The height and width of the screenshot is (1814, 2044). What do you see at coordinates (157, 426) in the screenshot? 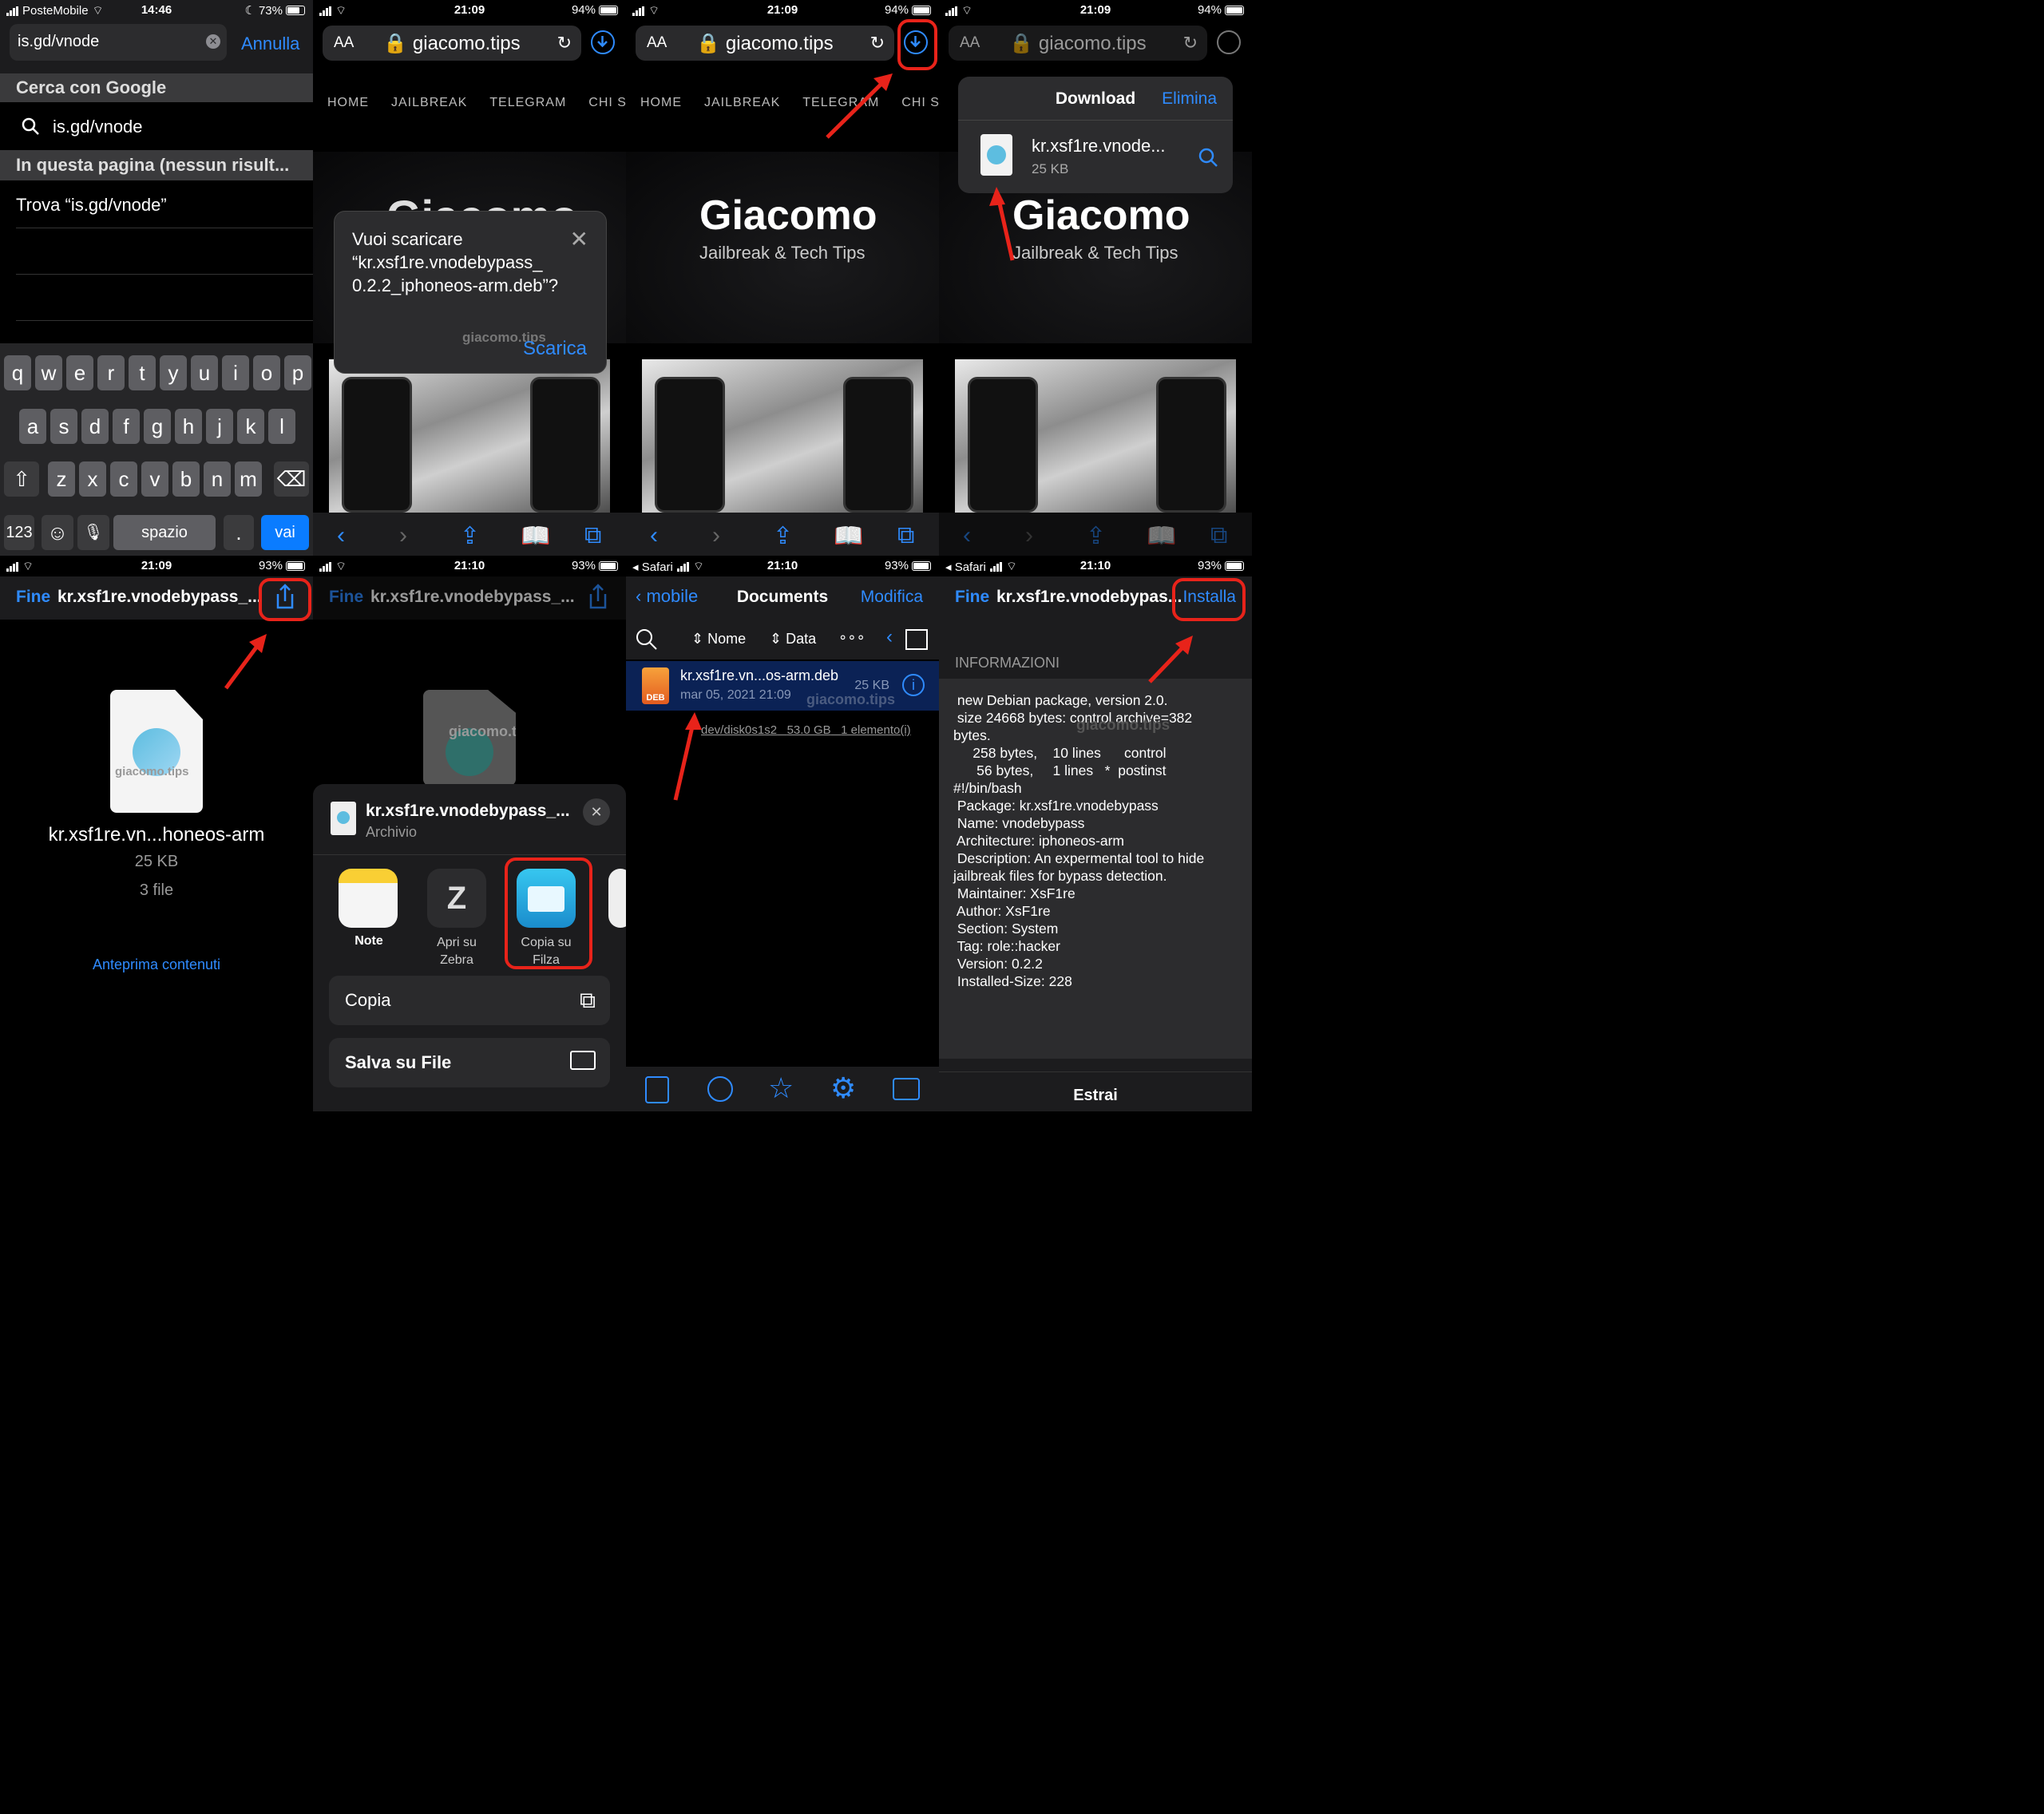
I see `key-g: g` at bounding box center [157, 426].